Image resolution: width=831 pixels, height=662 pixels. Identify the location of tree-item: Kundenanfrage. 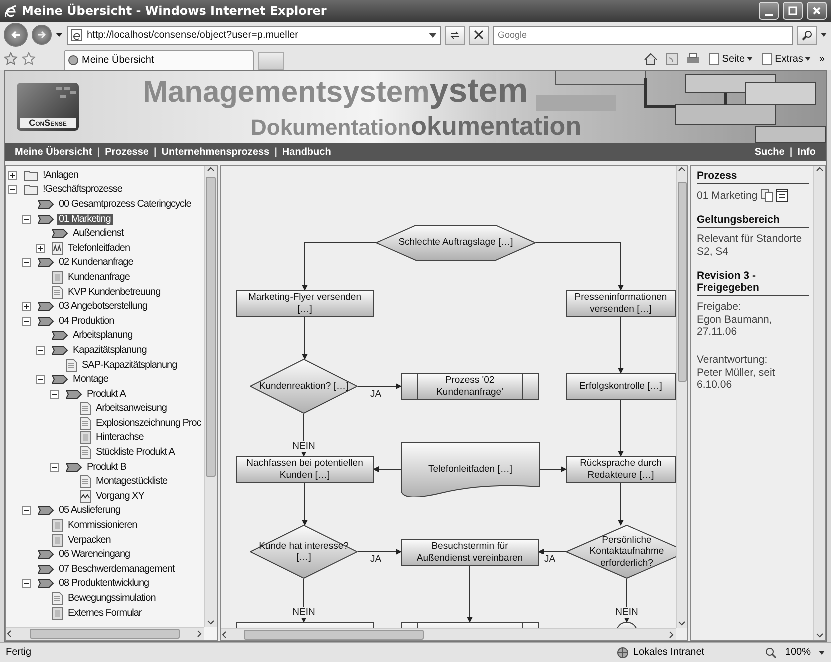
(99, 277).